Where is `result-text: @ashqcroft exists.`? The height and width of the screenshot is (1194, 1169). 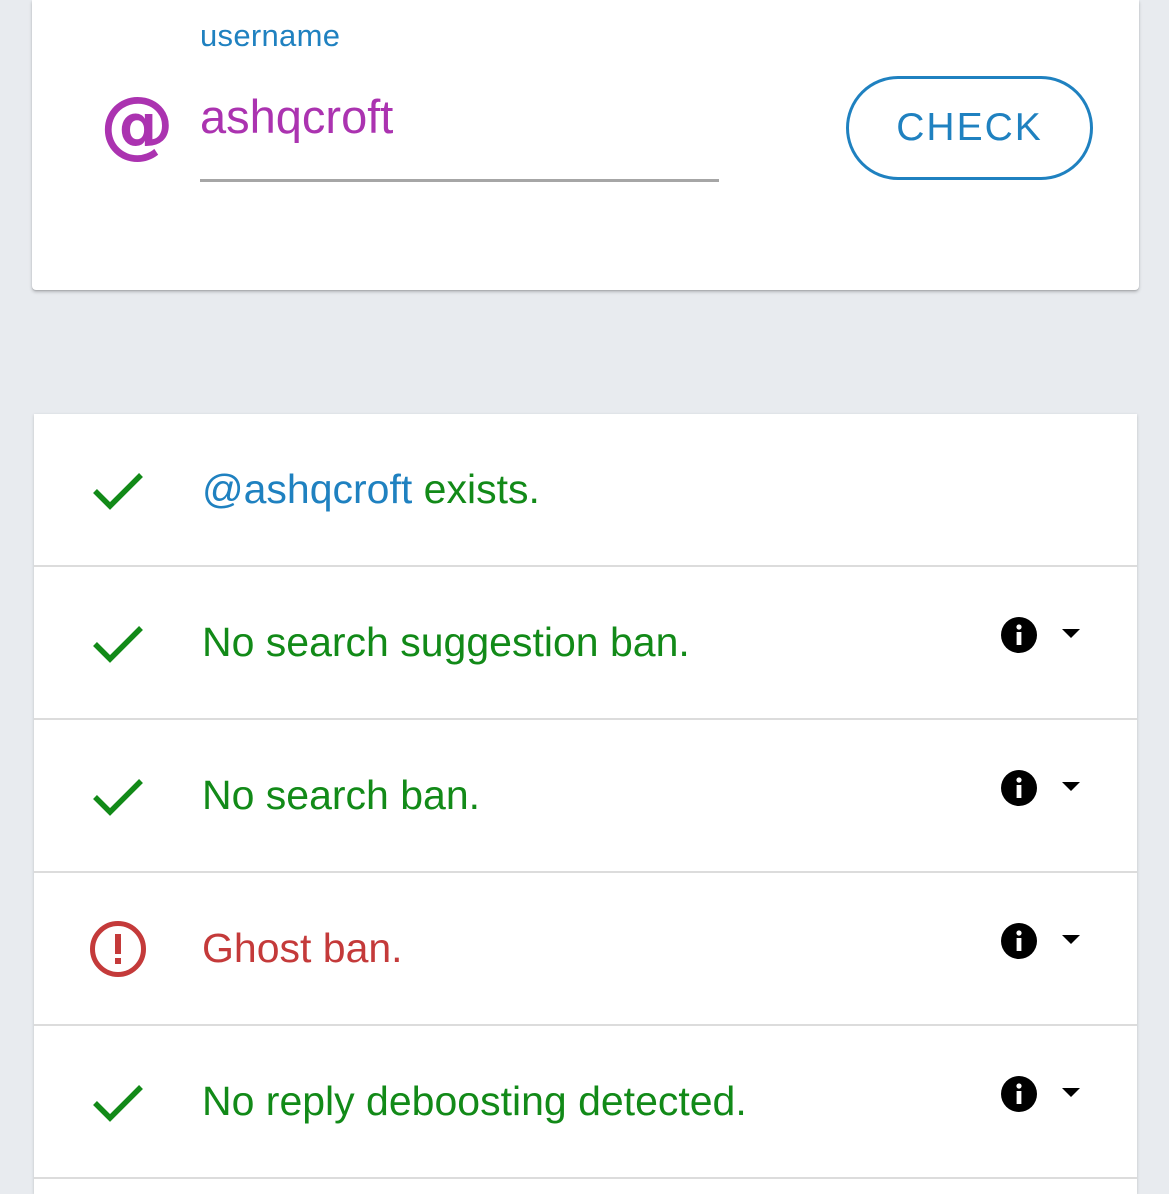
result-text: @ashqcroft exists. is located at coordinates (371, 489).